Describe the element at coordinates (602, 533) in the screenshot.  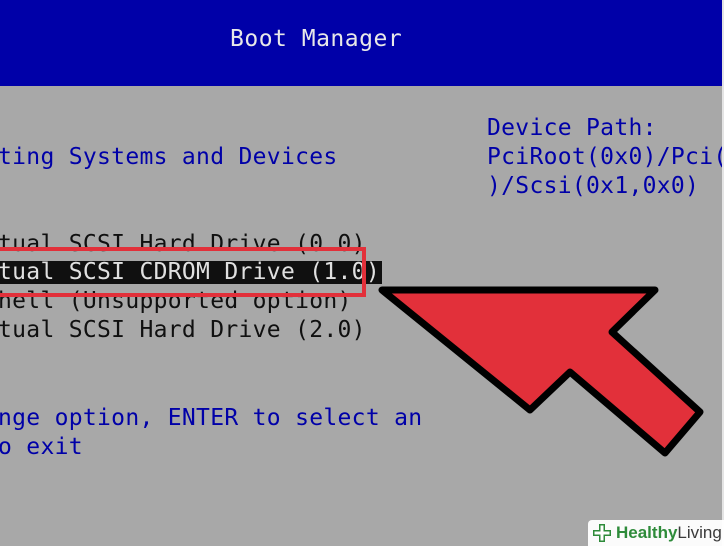
I see `healthy-living-logo-icon` at that location.